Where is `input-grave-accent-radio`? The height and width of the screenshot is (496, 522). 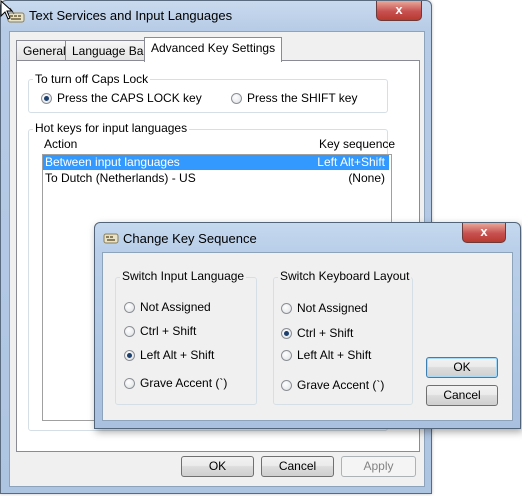 input-grave-accent-radio is located at coordinates (129, 383).